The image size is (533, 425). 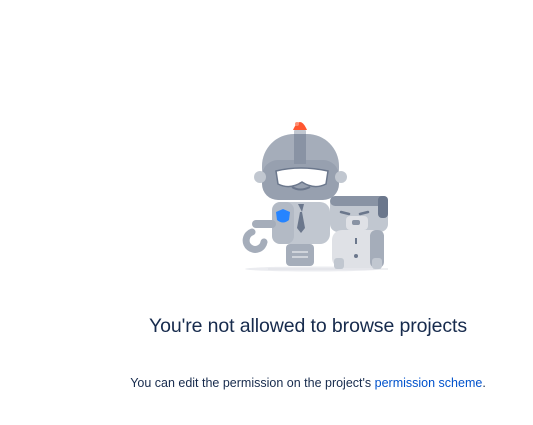 I want to click on permission-scheme-link: permission scheme, so click(x=429, y=383).